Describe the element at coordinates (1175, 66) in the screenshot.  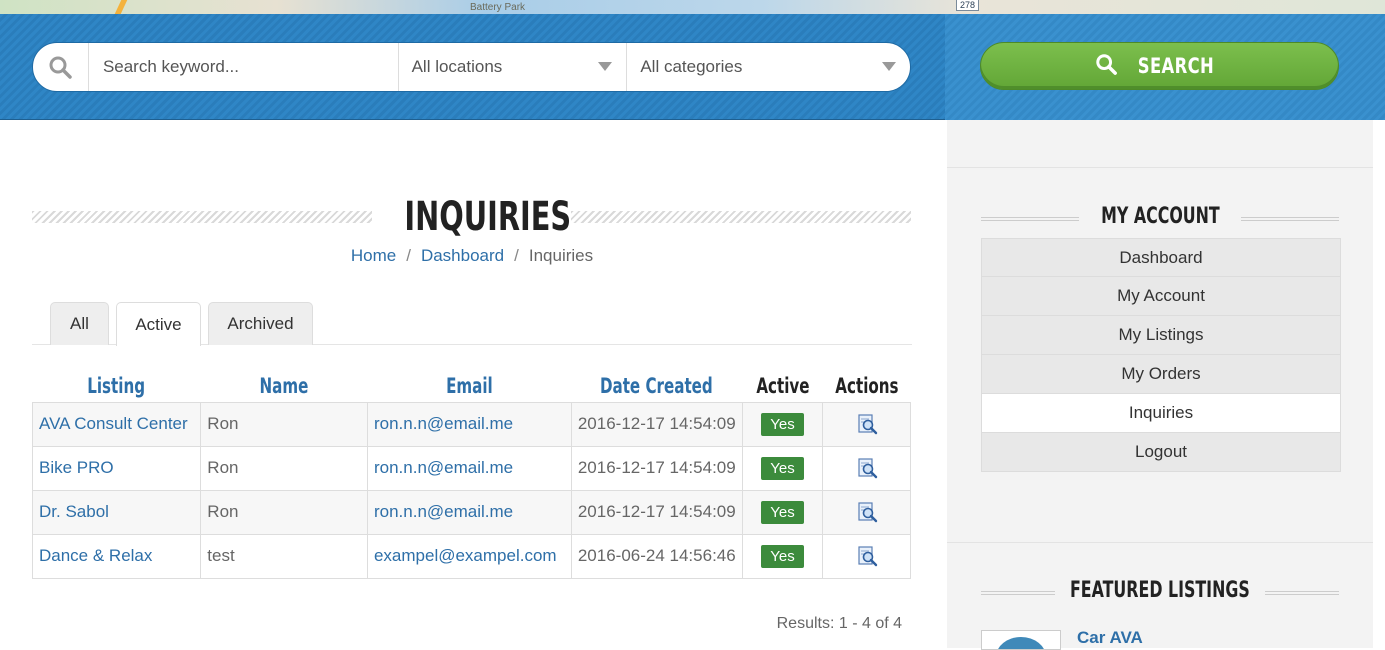
I see `search-button-label: SEARCH` at that location.